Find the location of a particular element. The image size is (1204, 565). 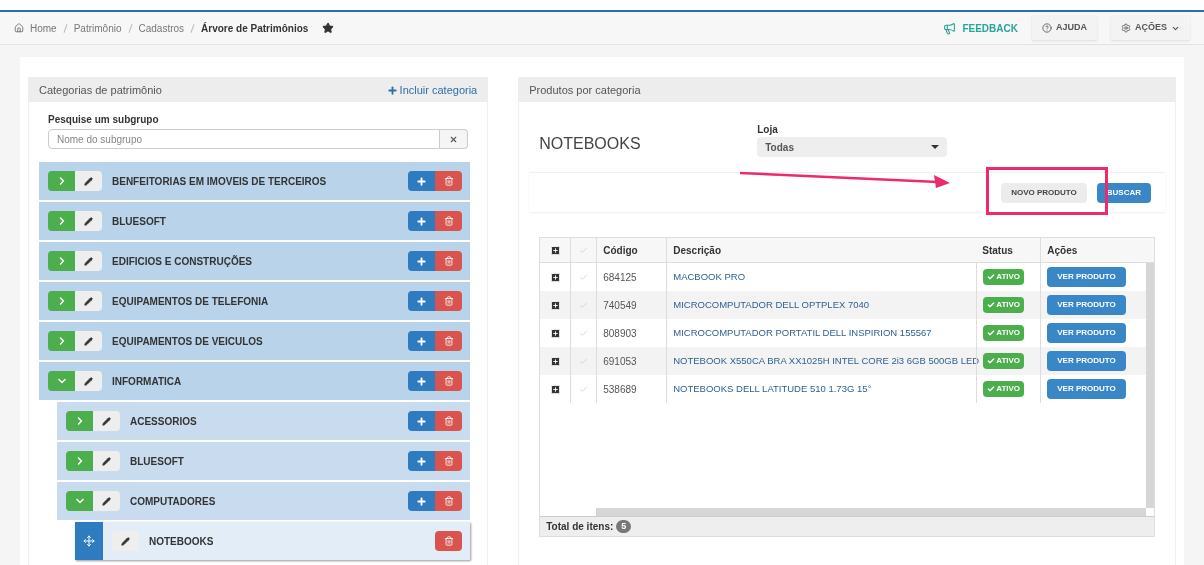

tree-row: EDIFICIOS E CONSTRUÇÕES is located at coordinates (255, 261).